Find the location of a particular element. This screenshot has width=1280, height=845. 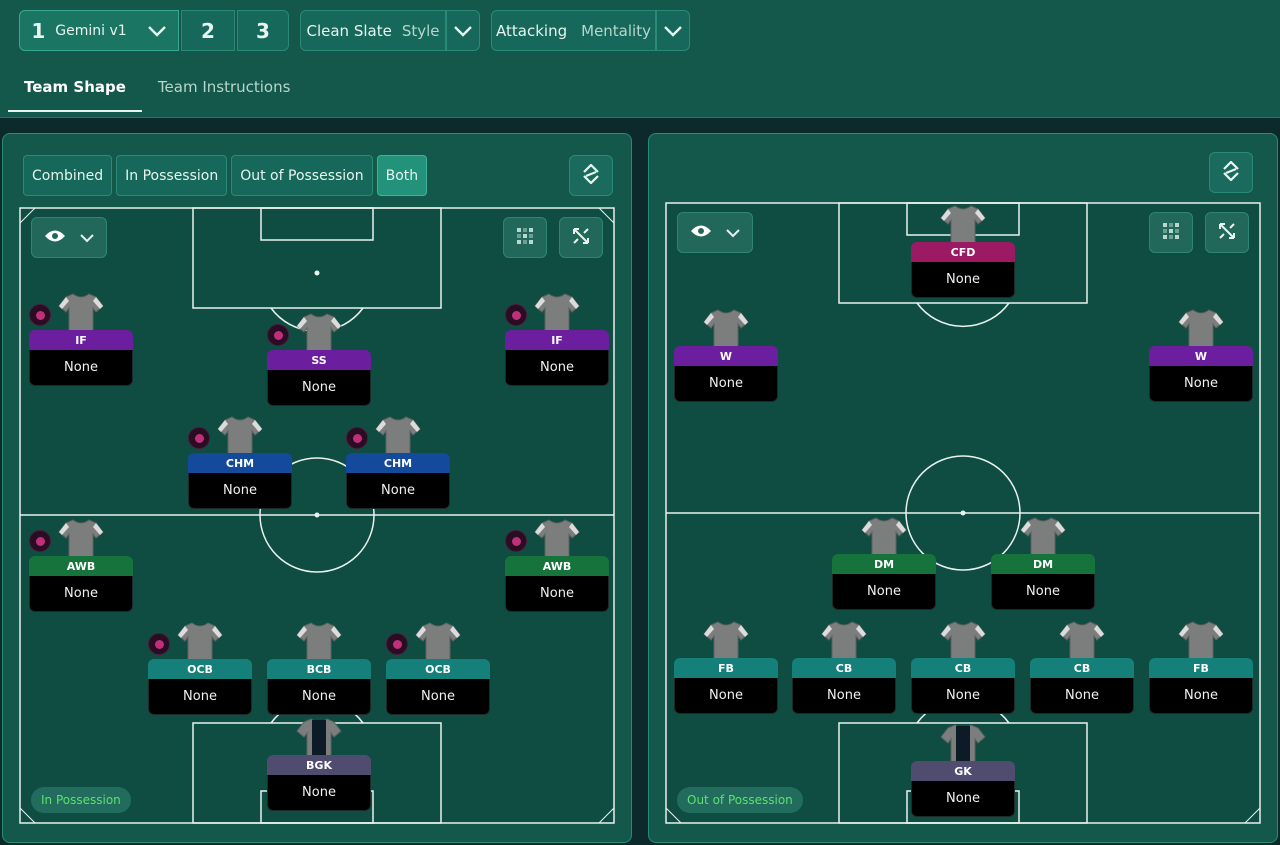

role-tag: DM is located at coordinates (1043, 564).